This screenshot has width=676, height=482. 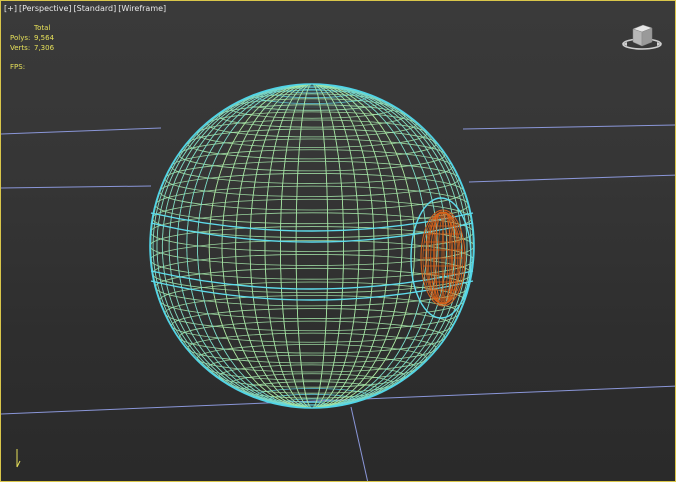 What do you see at coordinates (45, 8) in the screenshot?
I see `viewport-view-menu: [Perspective]` at bounding box center [45, 8].